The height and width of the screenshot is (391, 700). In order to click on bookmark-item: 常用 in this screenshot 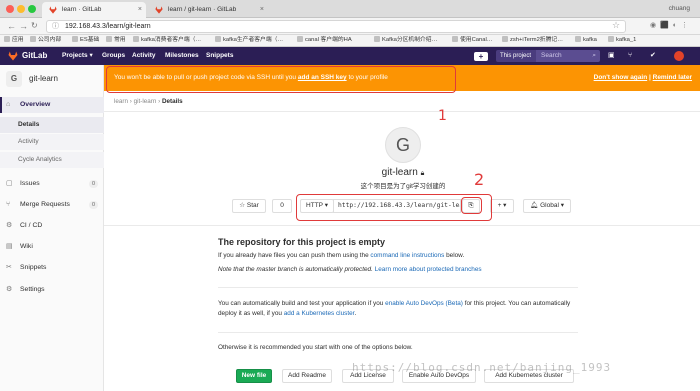, I will do `click(116, 40)`.